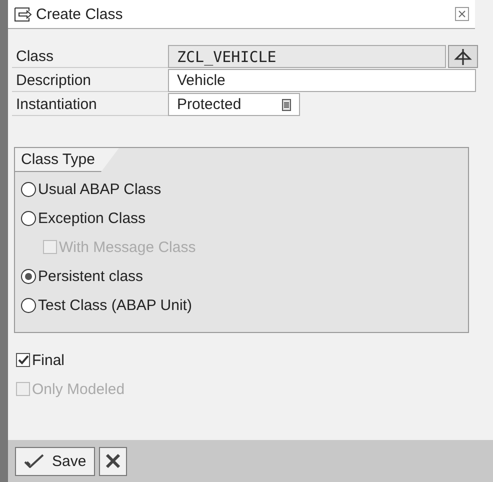 Image resolution: width=493 pixels, height=482 pixels. Describe the element at coordinates (115, 305) in the screenshot. I see `option-label: Test Class (ABAP Unit)` at that location.